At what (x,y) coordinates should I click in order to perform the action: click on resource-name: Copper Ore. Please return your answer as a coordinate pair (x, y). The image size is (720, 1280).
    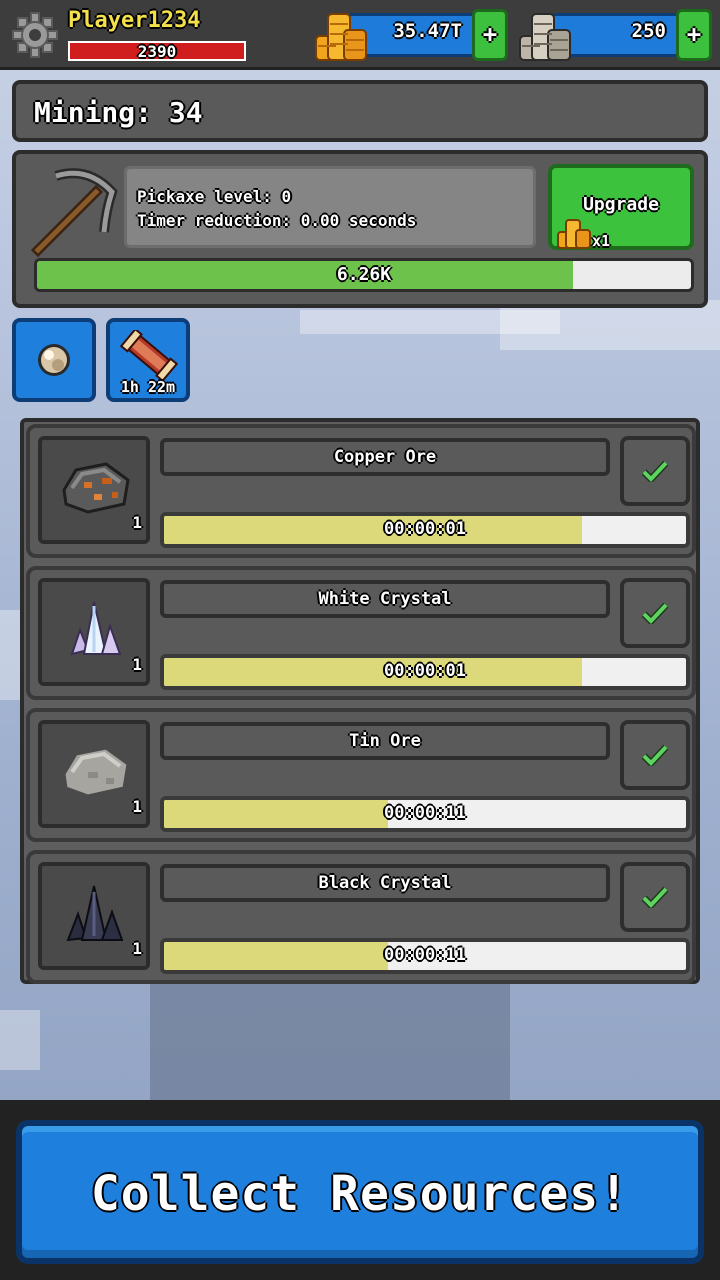
    Looking at the image, I should click on (385, 457).